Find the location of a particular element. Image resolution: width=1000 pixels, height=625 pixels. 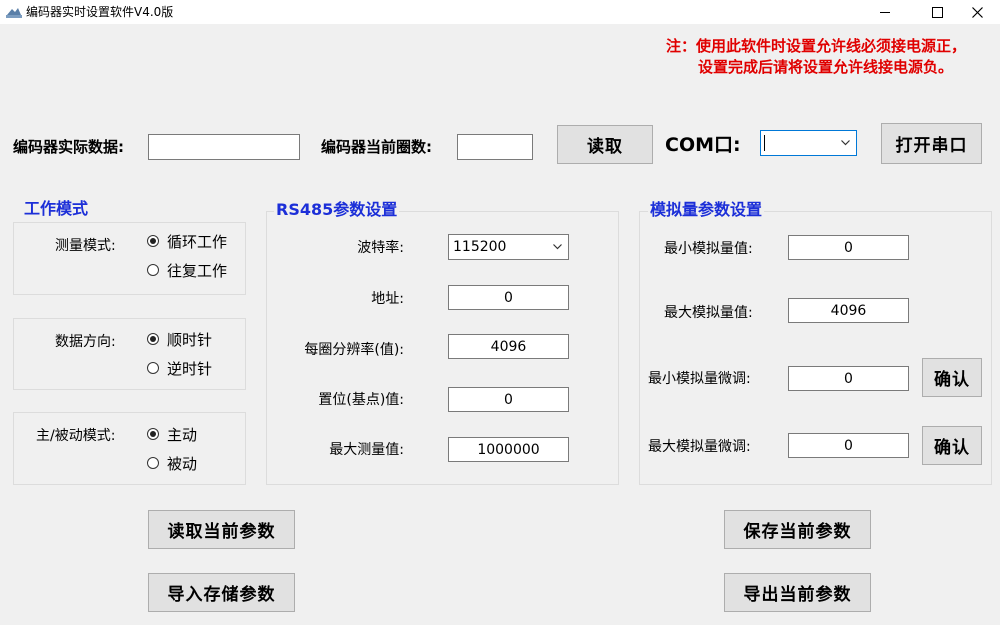

actual-data-label: 编码器实际数据: is located at coordinates (68, 147).